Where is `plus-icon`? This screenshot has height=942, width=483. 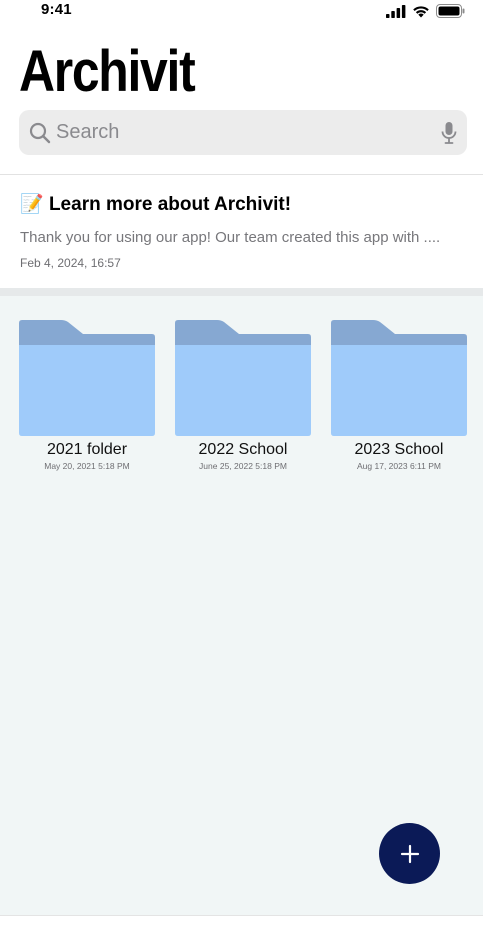 plus-icon is located at coordinates (409, 853).